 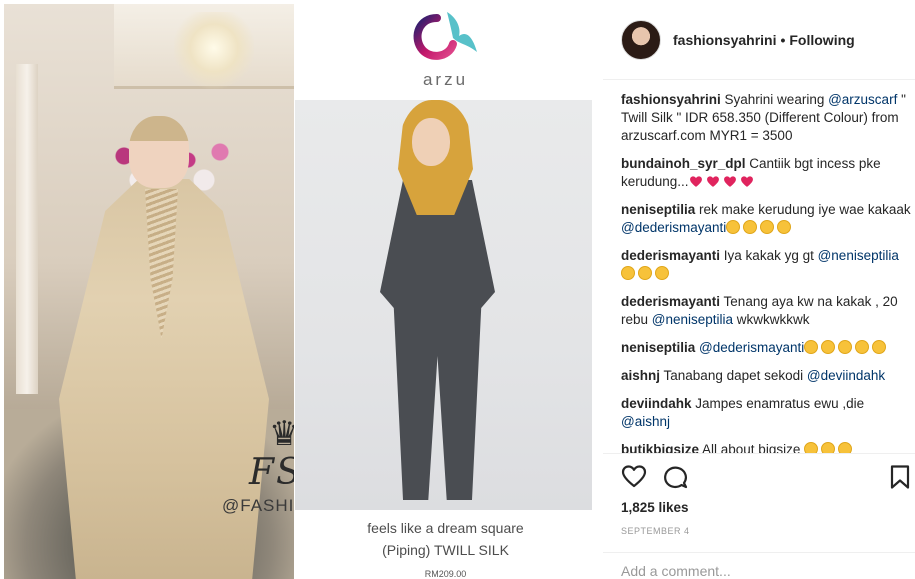 I want to click on mention-link: @arzuscarf, so click(x=862, y=99).